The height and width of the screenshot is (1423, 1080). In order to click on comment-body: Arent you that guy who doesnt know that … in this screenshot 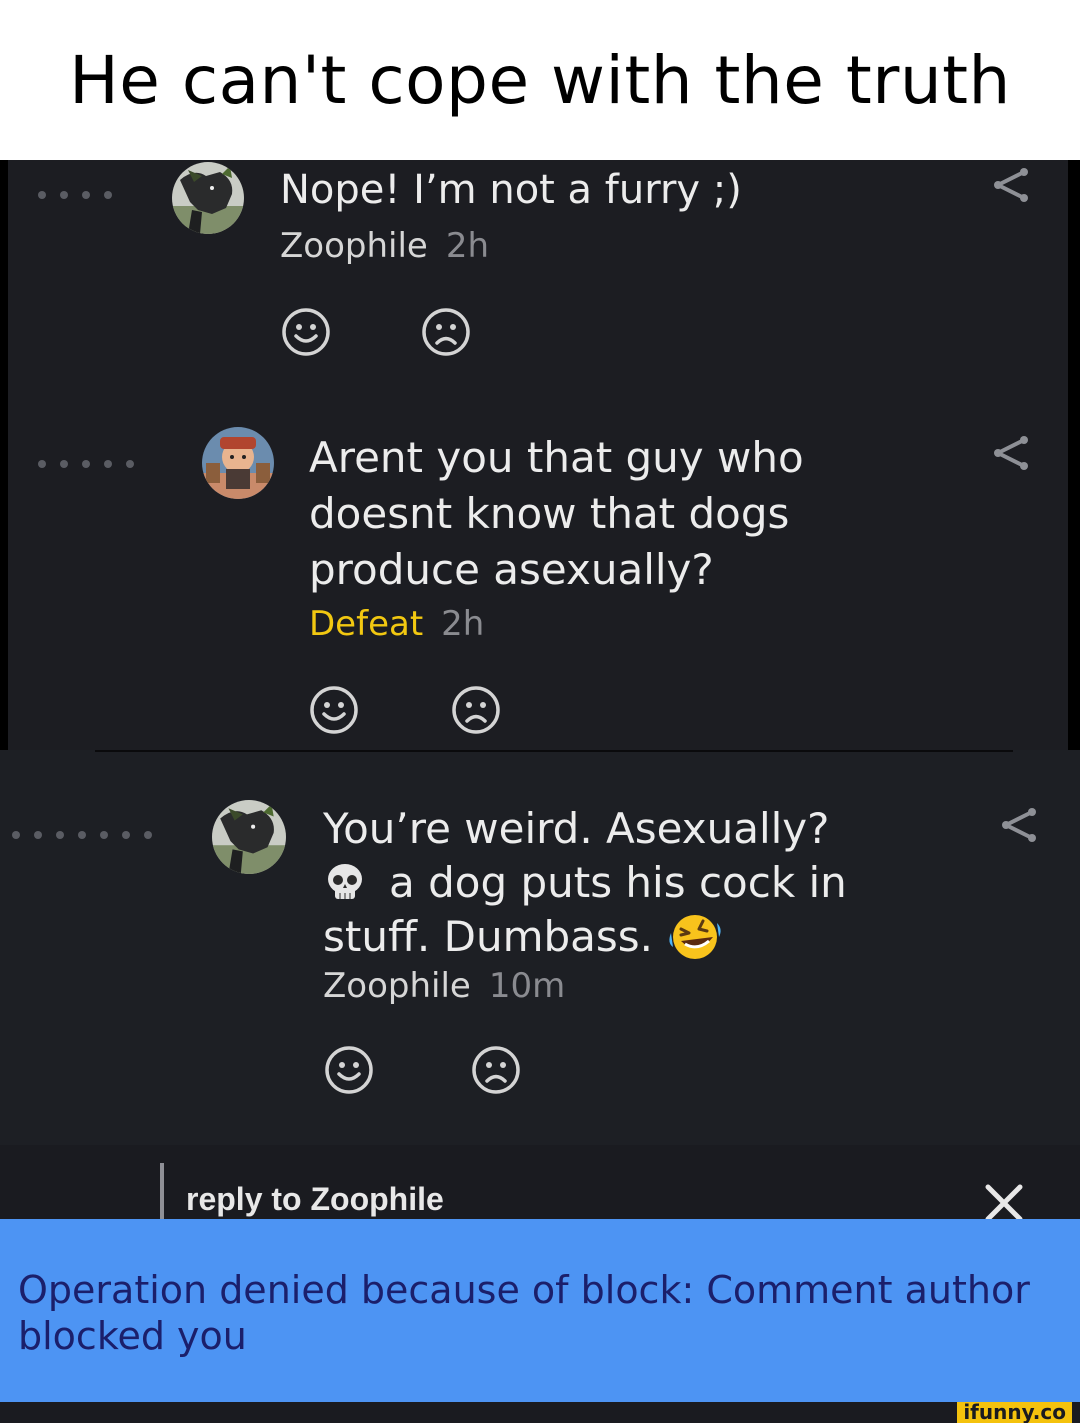, I will do `click(556, 514)`.